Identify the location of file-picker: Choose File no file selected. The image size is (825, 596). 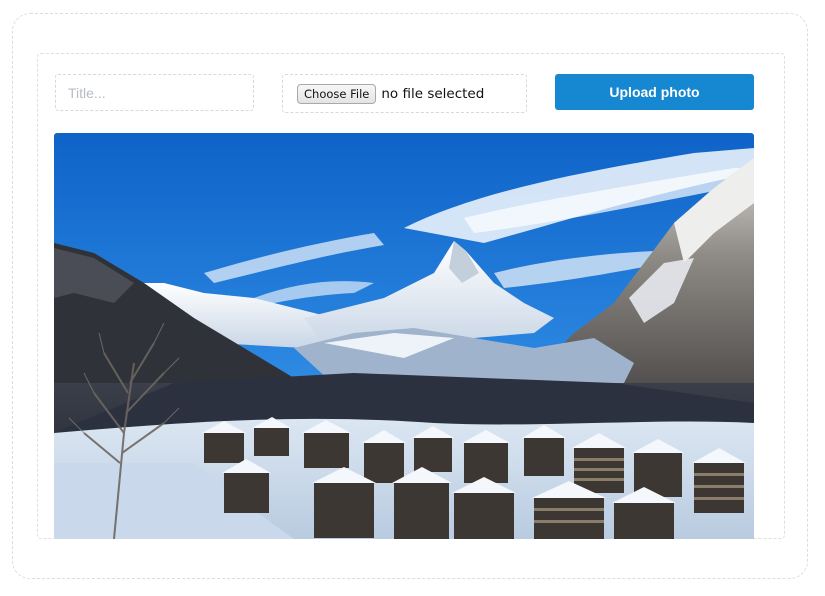
(404, 93).